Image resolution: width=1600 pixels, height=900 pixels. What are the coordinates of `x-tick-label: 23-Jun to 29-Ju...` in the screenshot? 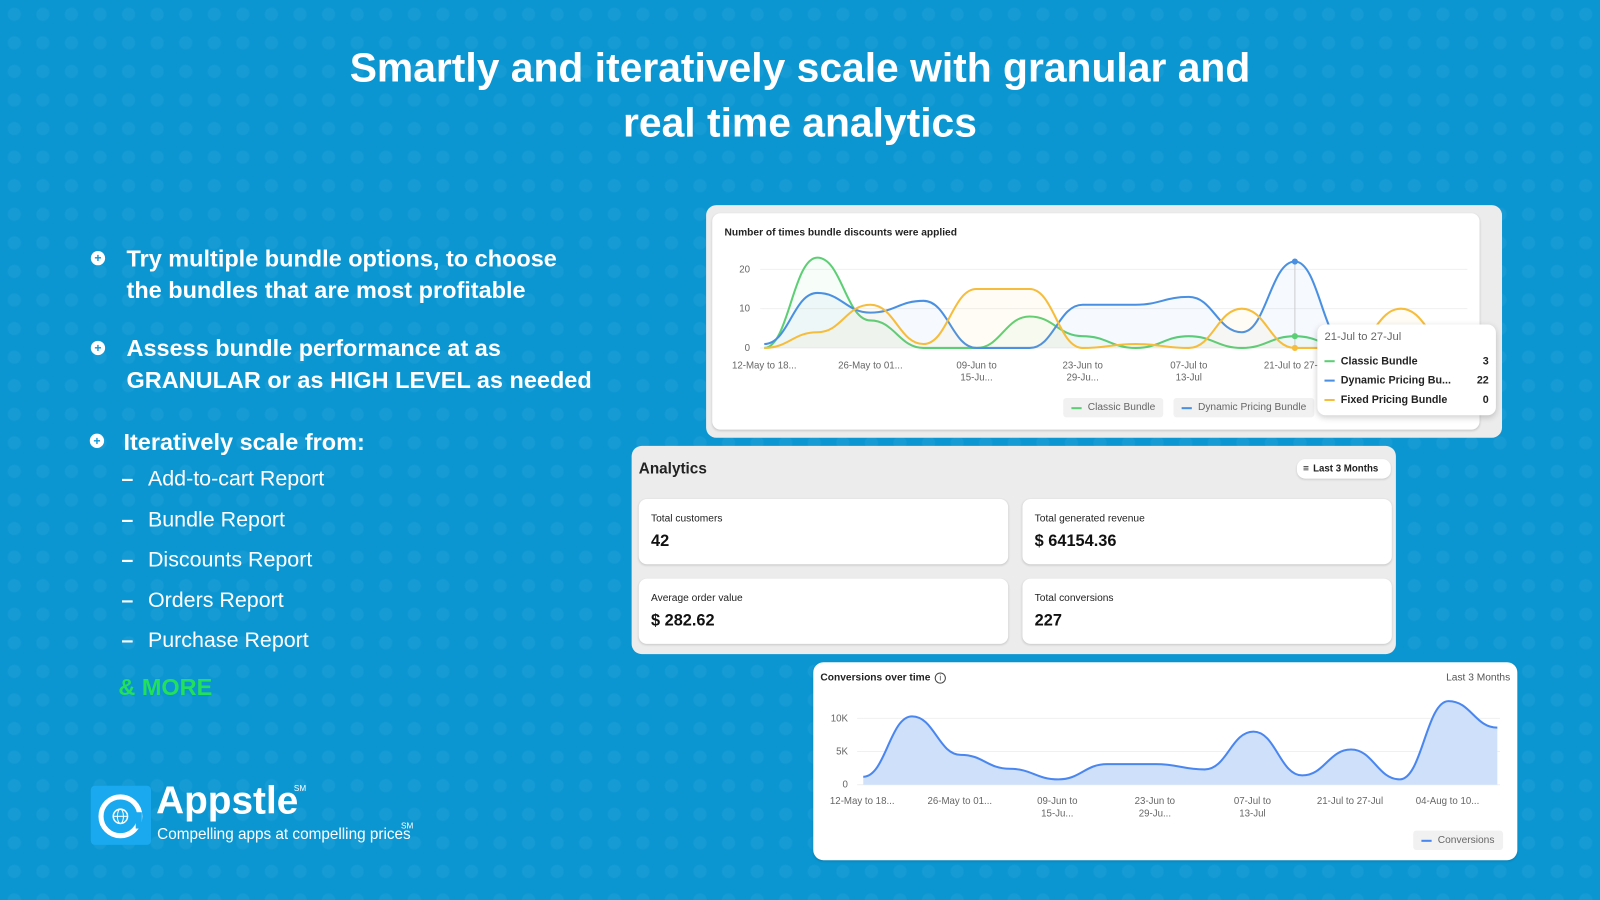 It's located at (1155, 807).